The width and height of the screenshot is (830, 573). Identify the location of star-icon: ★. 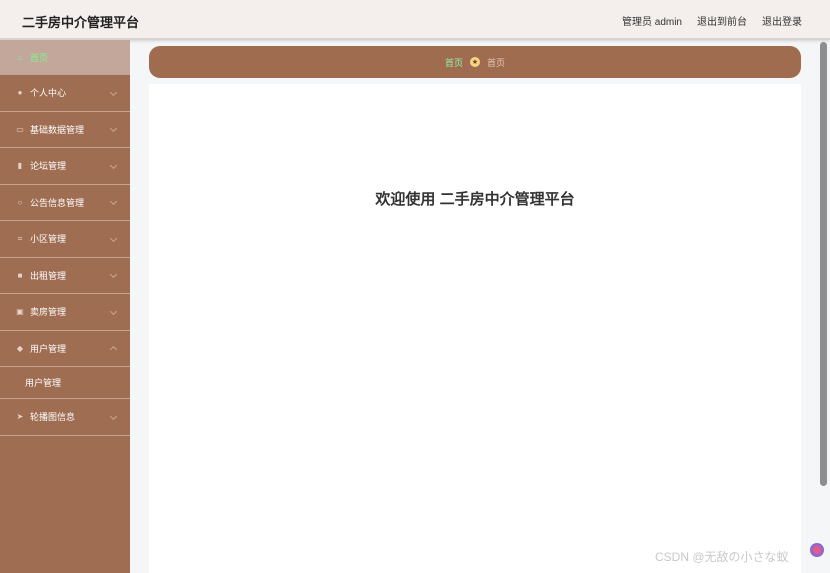
(475, 62).